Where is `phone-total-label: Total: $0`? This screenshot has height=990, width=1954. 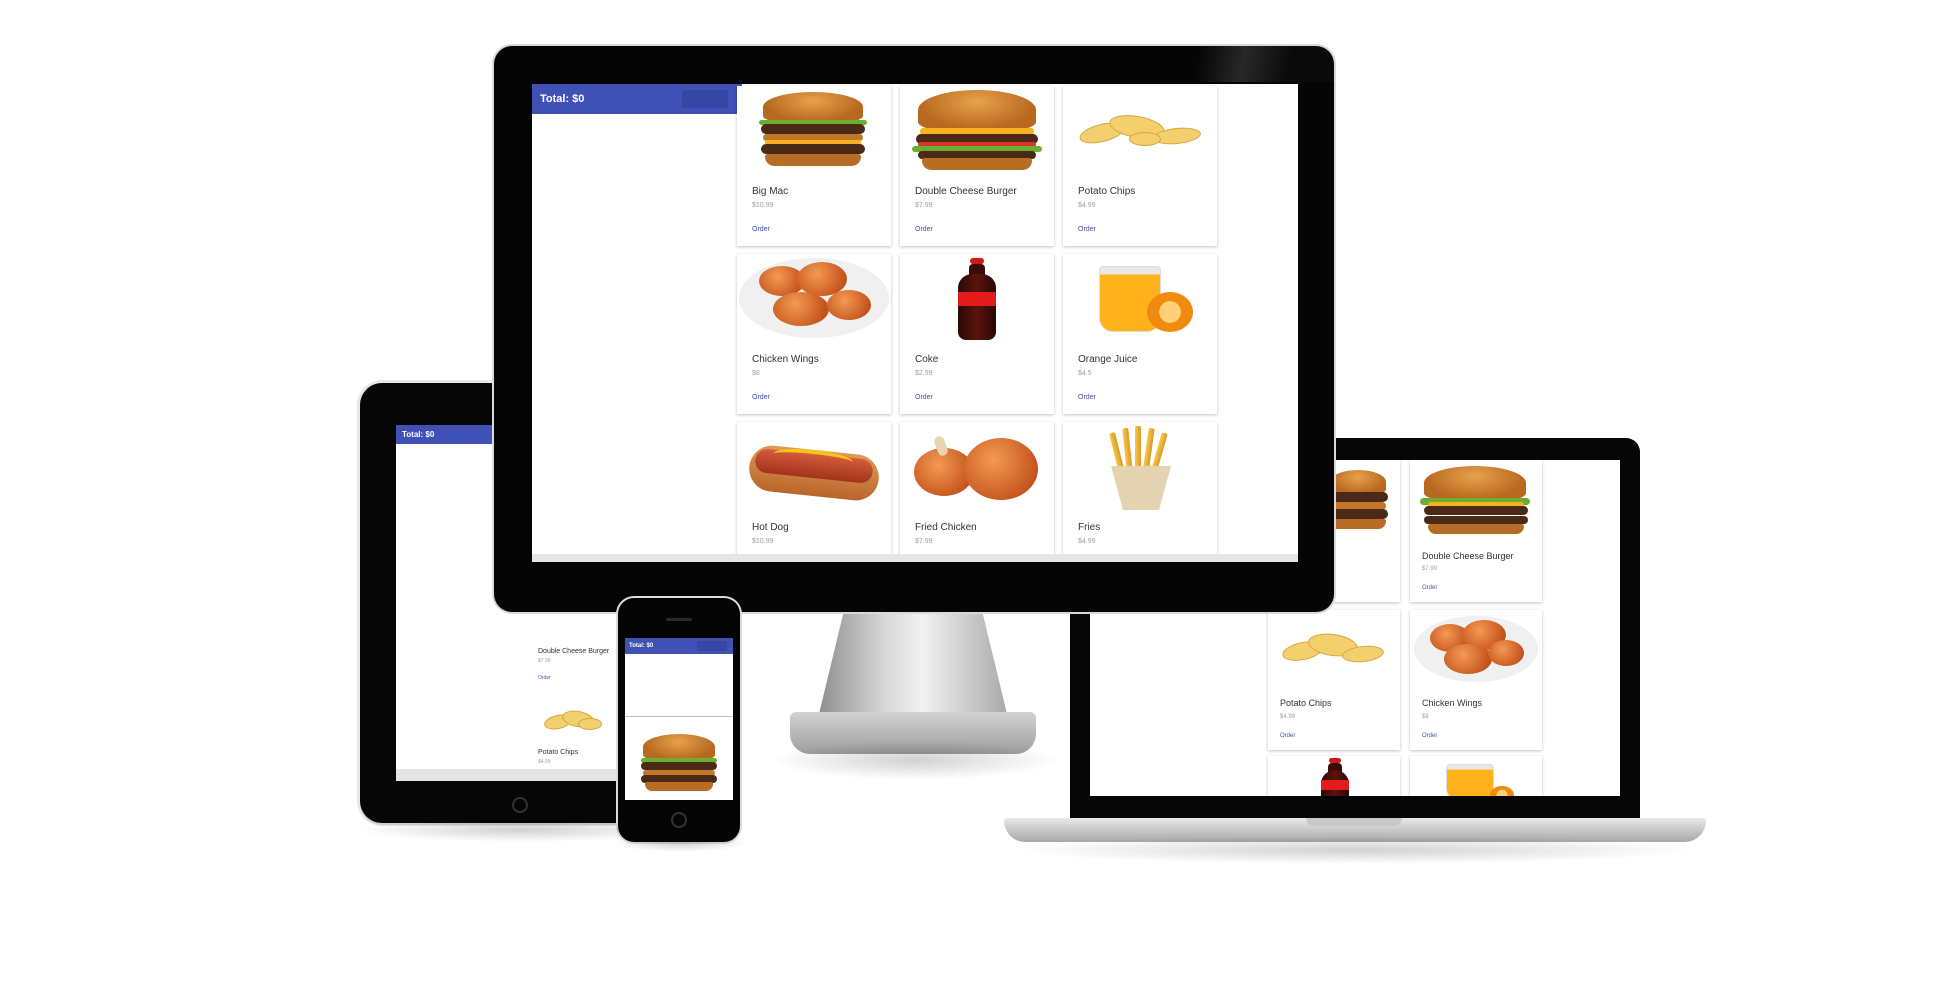 phone-total-label: Total: $0 is located at coordinates (641, 646).